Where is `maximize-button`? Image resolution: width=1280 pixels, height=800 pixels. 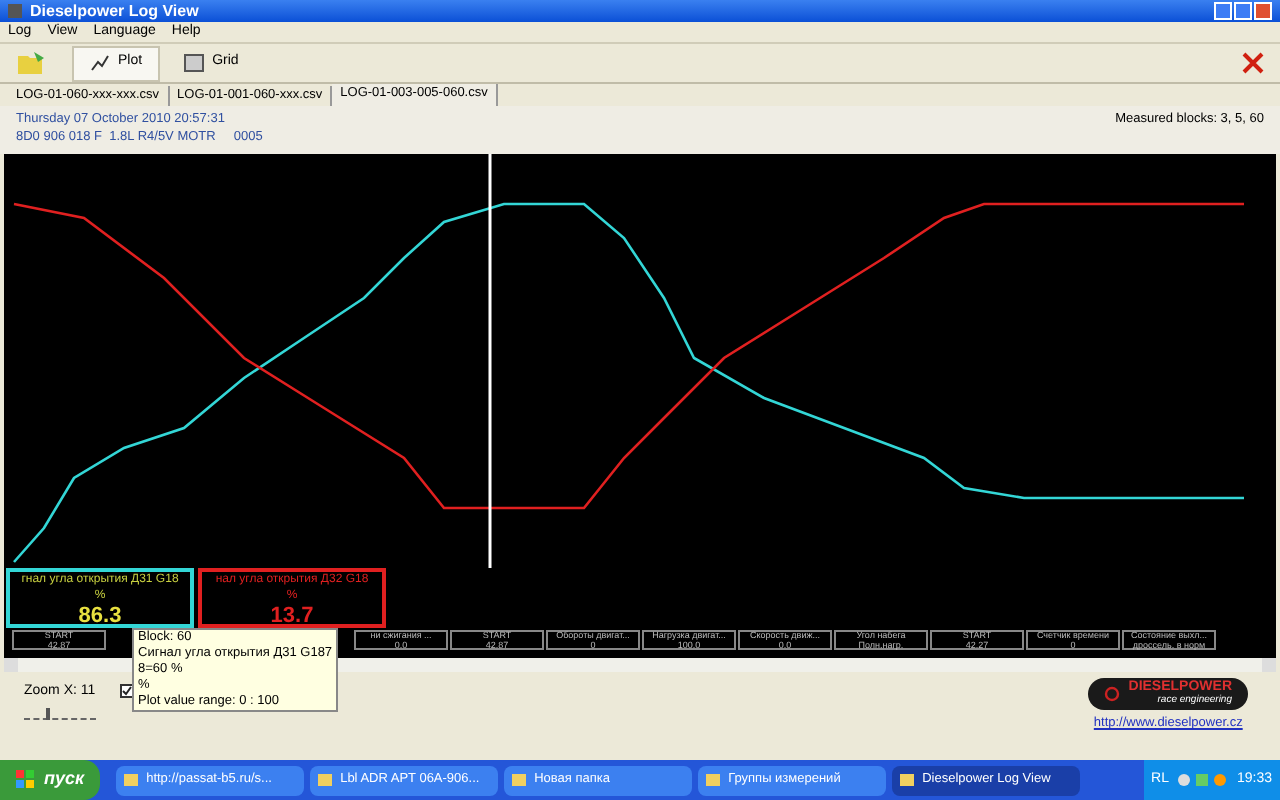
maximize-button is located at coordinates (1243, 11).